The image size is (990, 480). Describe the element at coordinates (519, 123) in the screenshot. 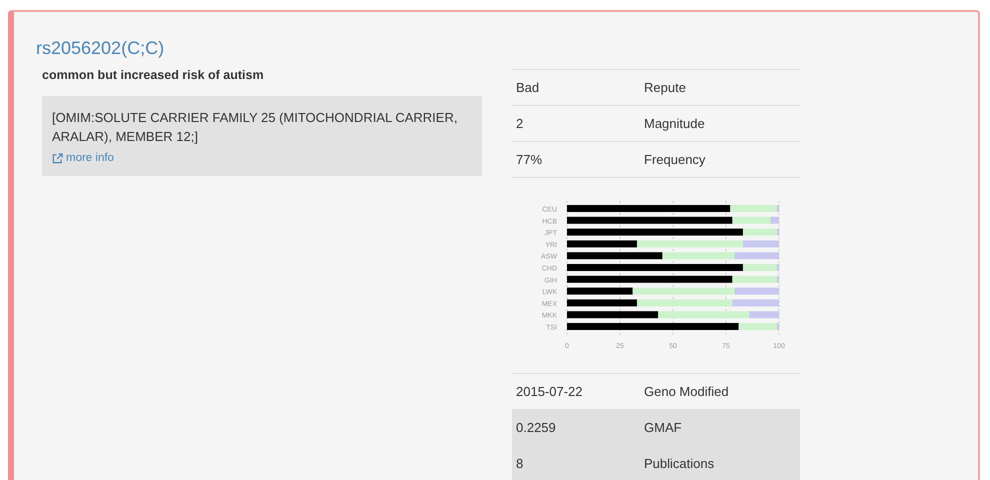

I see `fact-value: 2` at that location.